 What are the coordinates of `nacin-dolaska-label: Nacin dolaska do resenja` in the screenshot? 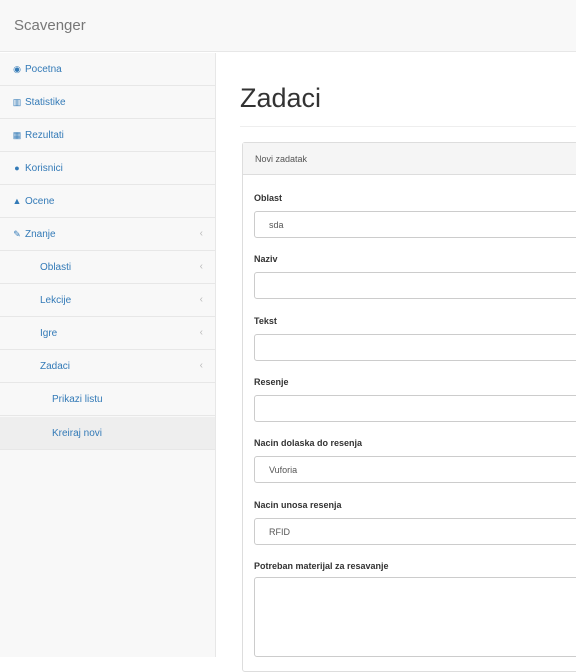 It's located at (308, 443).